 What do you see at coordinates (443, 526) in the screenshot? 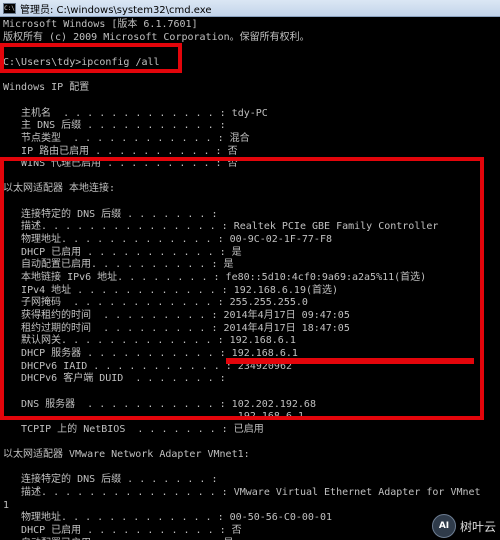
I see `watermark-logo: AI` at bounding box center [443, 526].